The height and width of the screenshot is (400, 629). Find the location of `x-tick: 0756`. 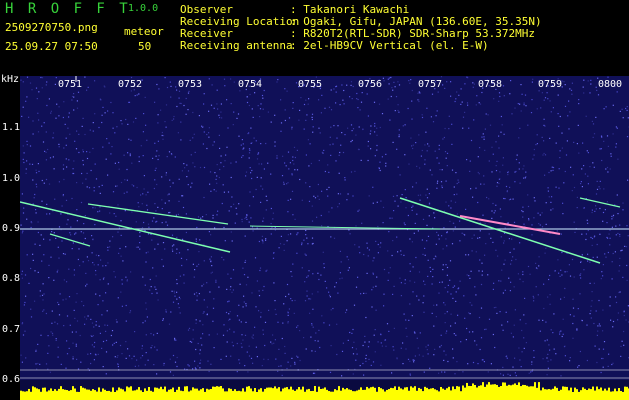

x-tick: 0756 is located at coordinates (370, 84).